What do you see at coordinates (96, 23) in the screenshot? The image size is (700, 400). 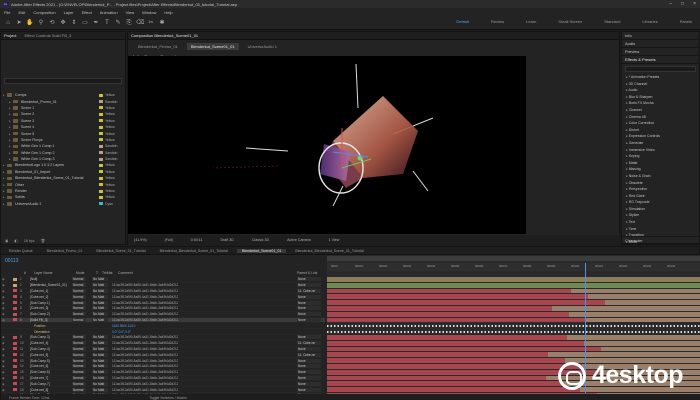 I see `pen-icon: ✒` at bounding box center [96, 23].